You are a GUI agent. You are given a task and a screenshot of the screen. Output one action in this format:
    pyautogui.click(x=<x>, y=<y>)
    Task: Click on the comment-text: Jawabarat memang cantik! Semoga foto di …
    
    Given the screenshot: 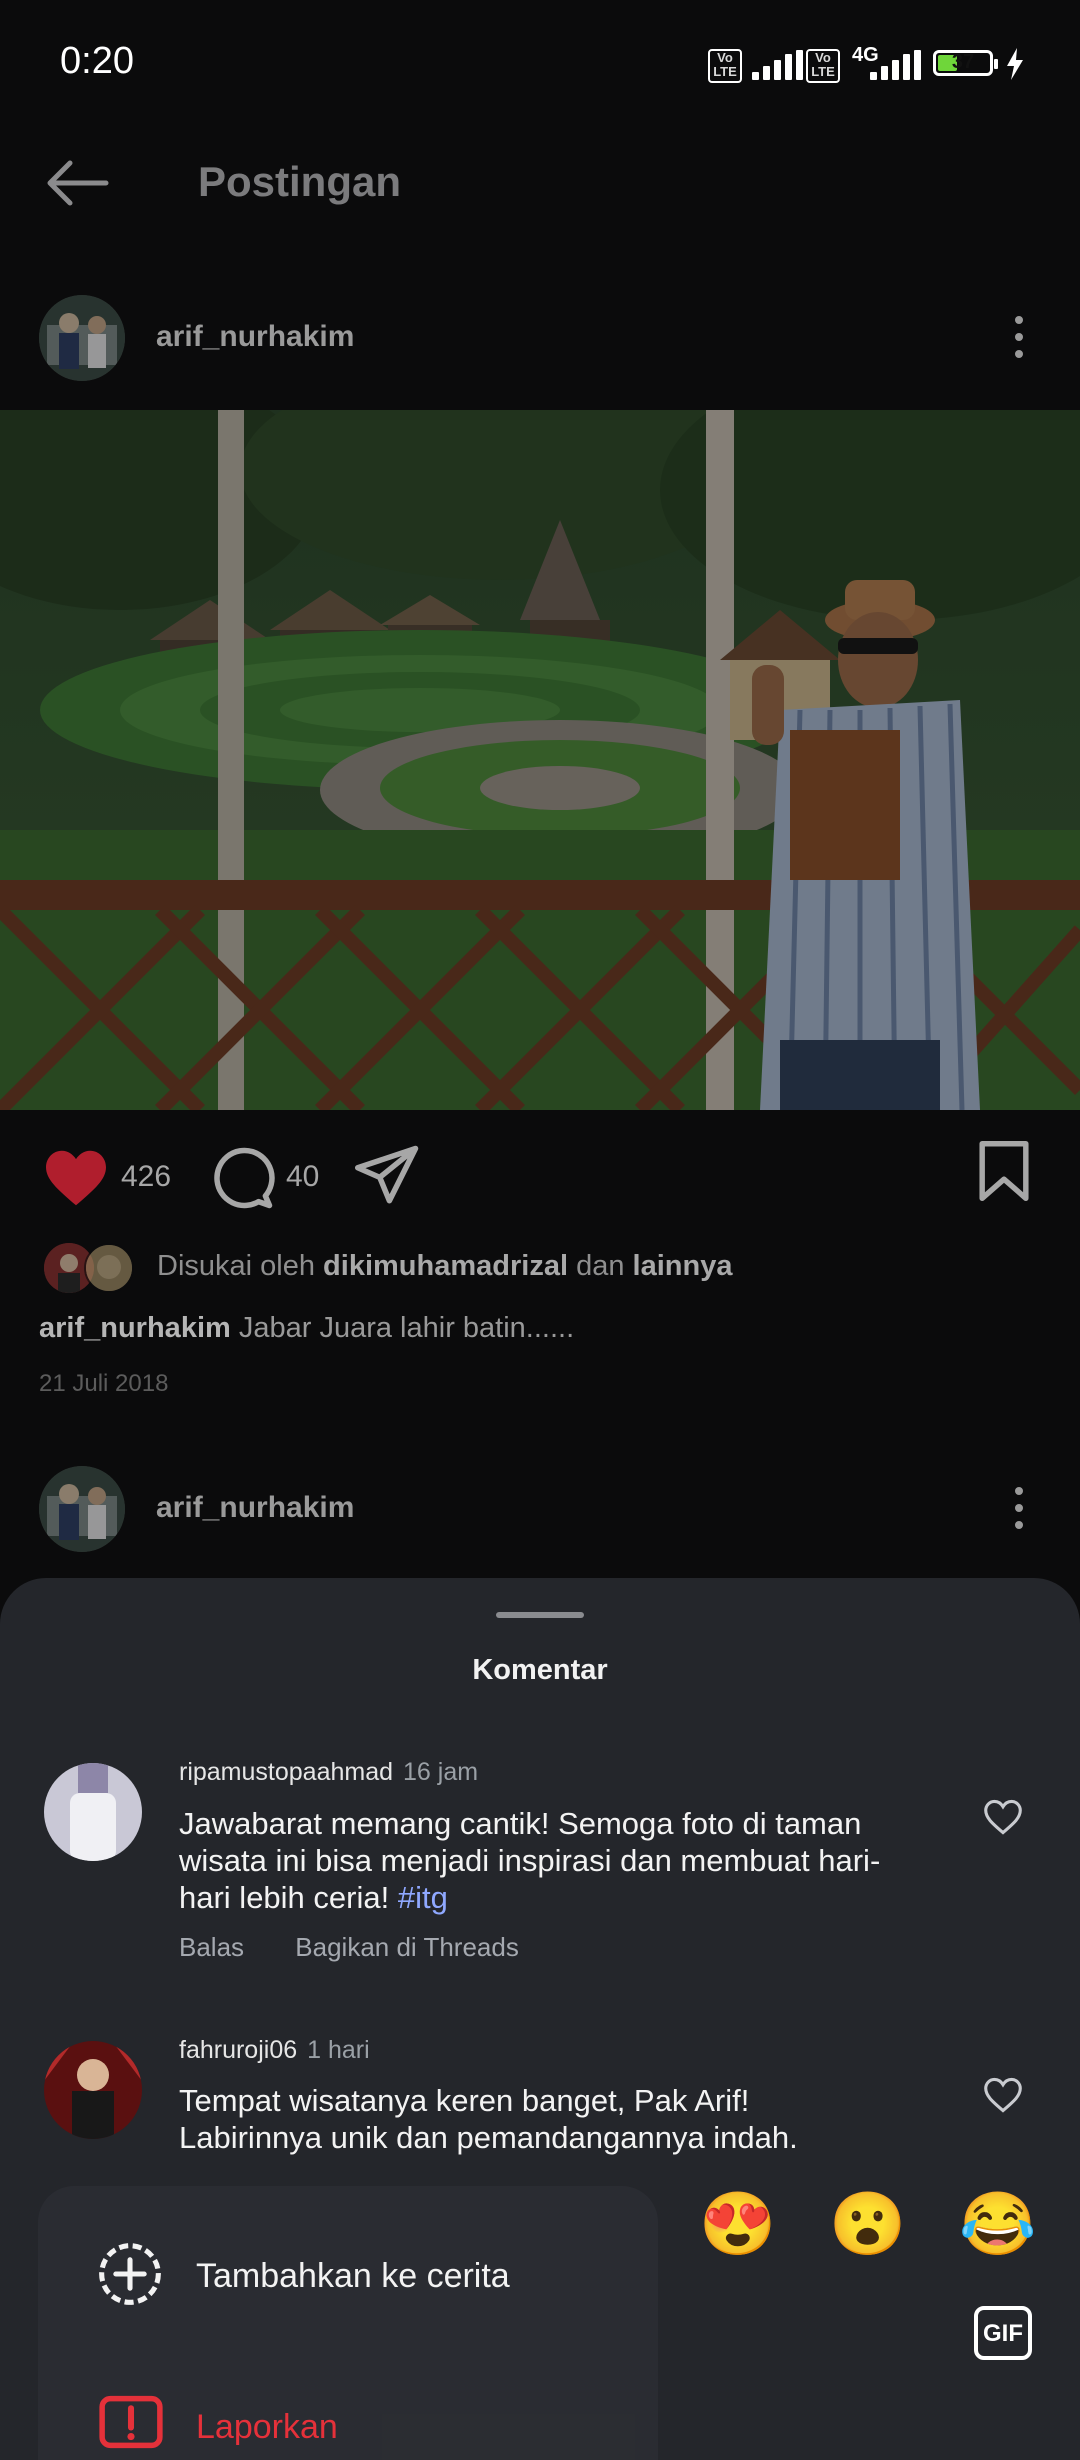 What is the action you would take?
    pyautogui.click(x=539, y=1860)
    